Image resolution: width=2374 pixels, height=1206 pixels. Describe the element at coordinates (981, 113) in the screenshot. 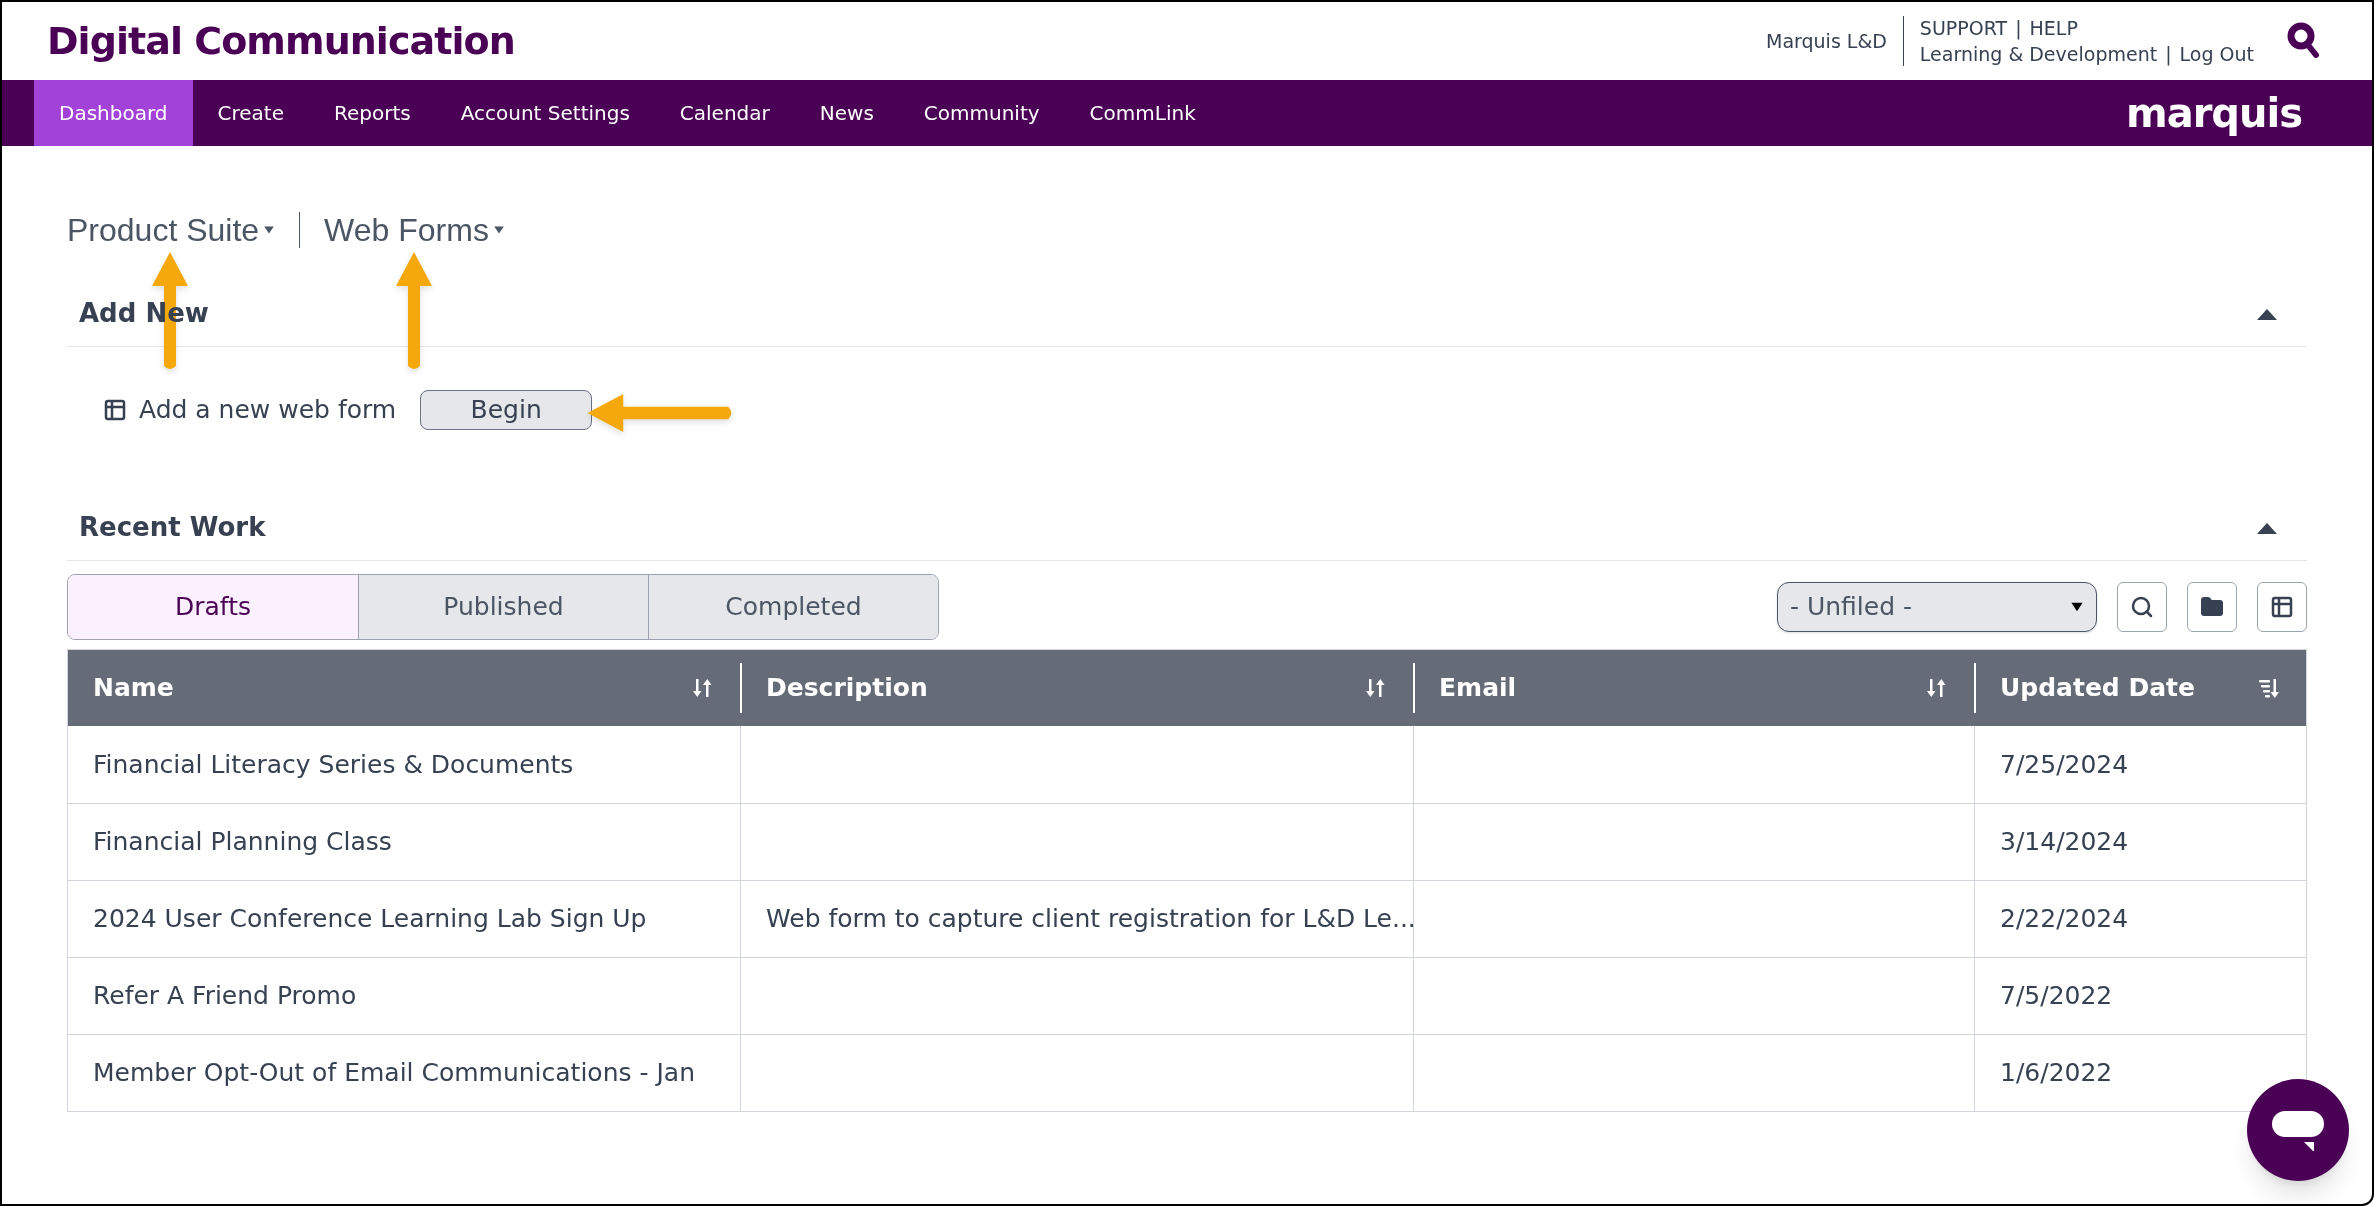

I see `nav-tab: Community` at that location.